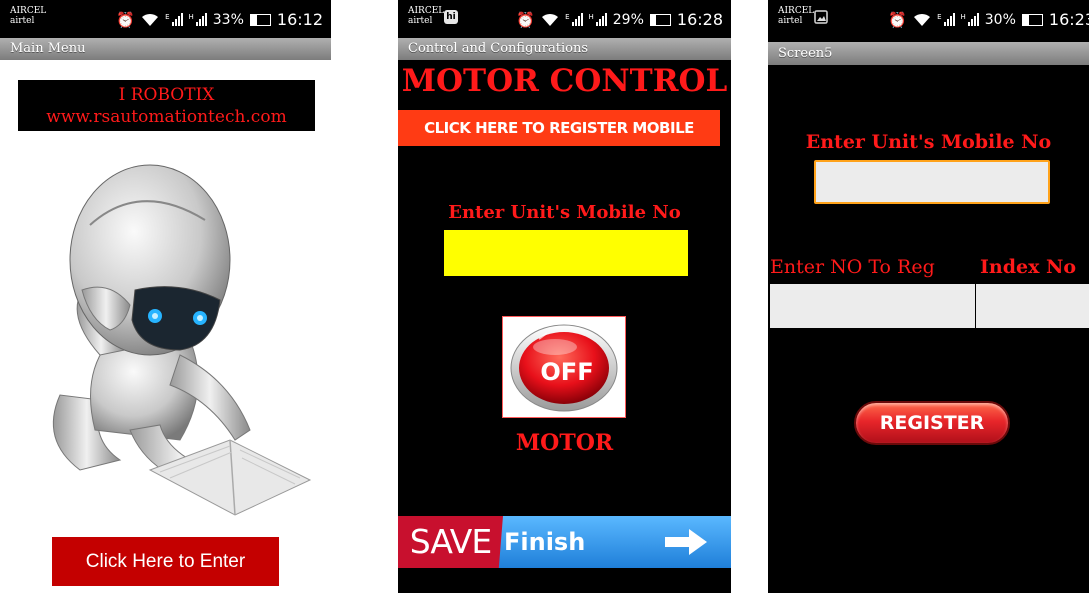 The width and height of the screenshot is (1089, 593). I want to click on motor-toggle-button: OFF, so click(564, 367).